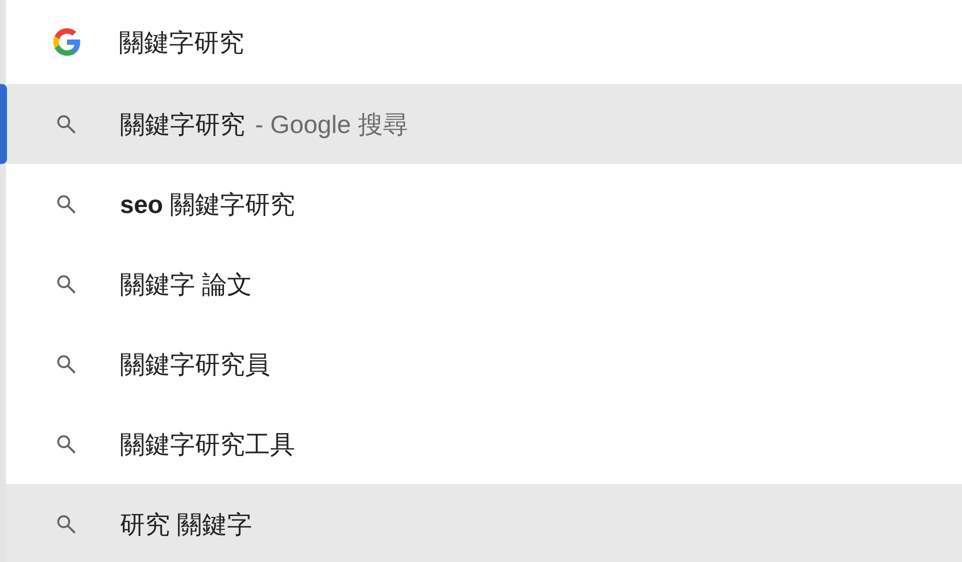 The width and height of the screenshot is (962, 562). I want to click on suggestion-item: 關鍵字研究員, so click(481, 364).